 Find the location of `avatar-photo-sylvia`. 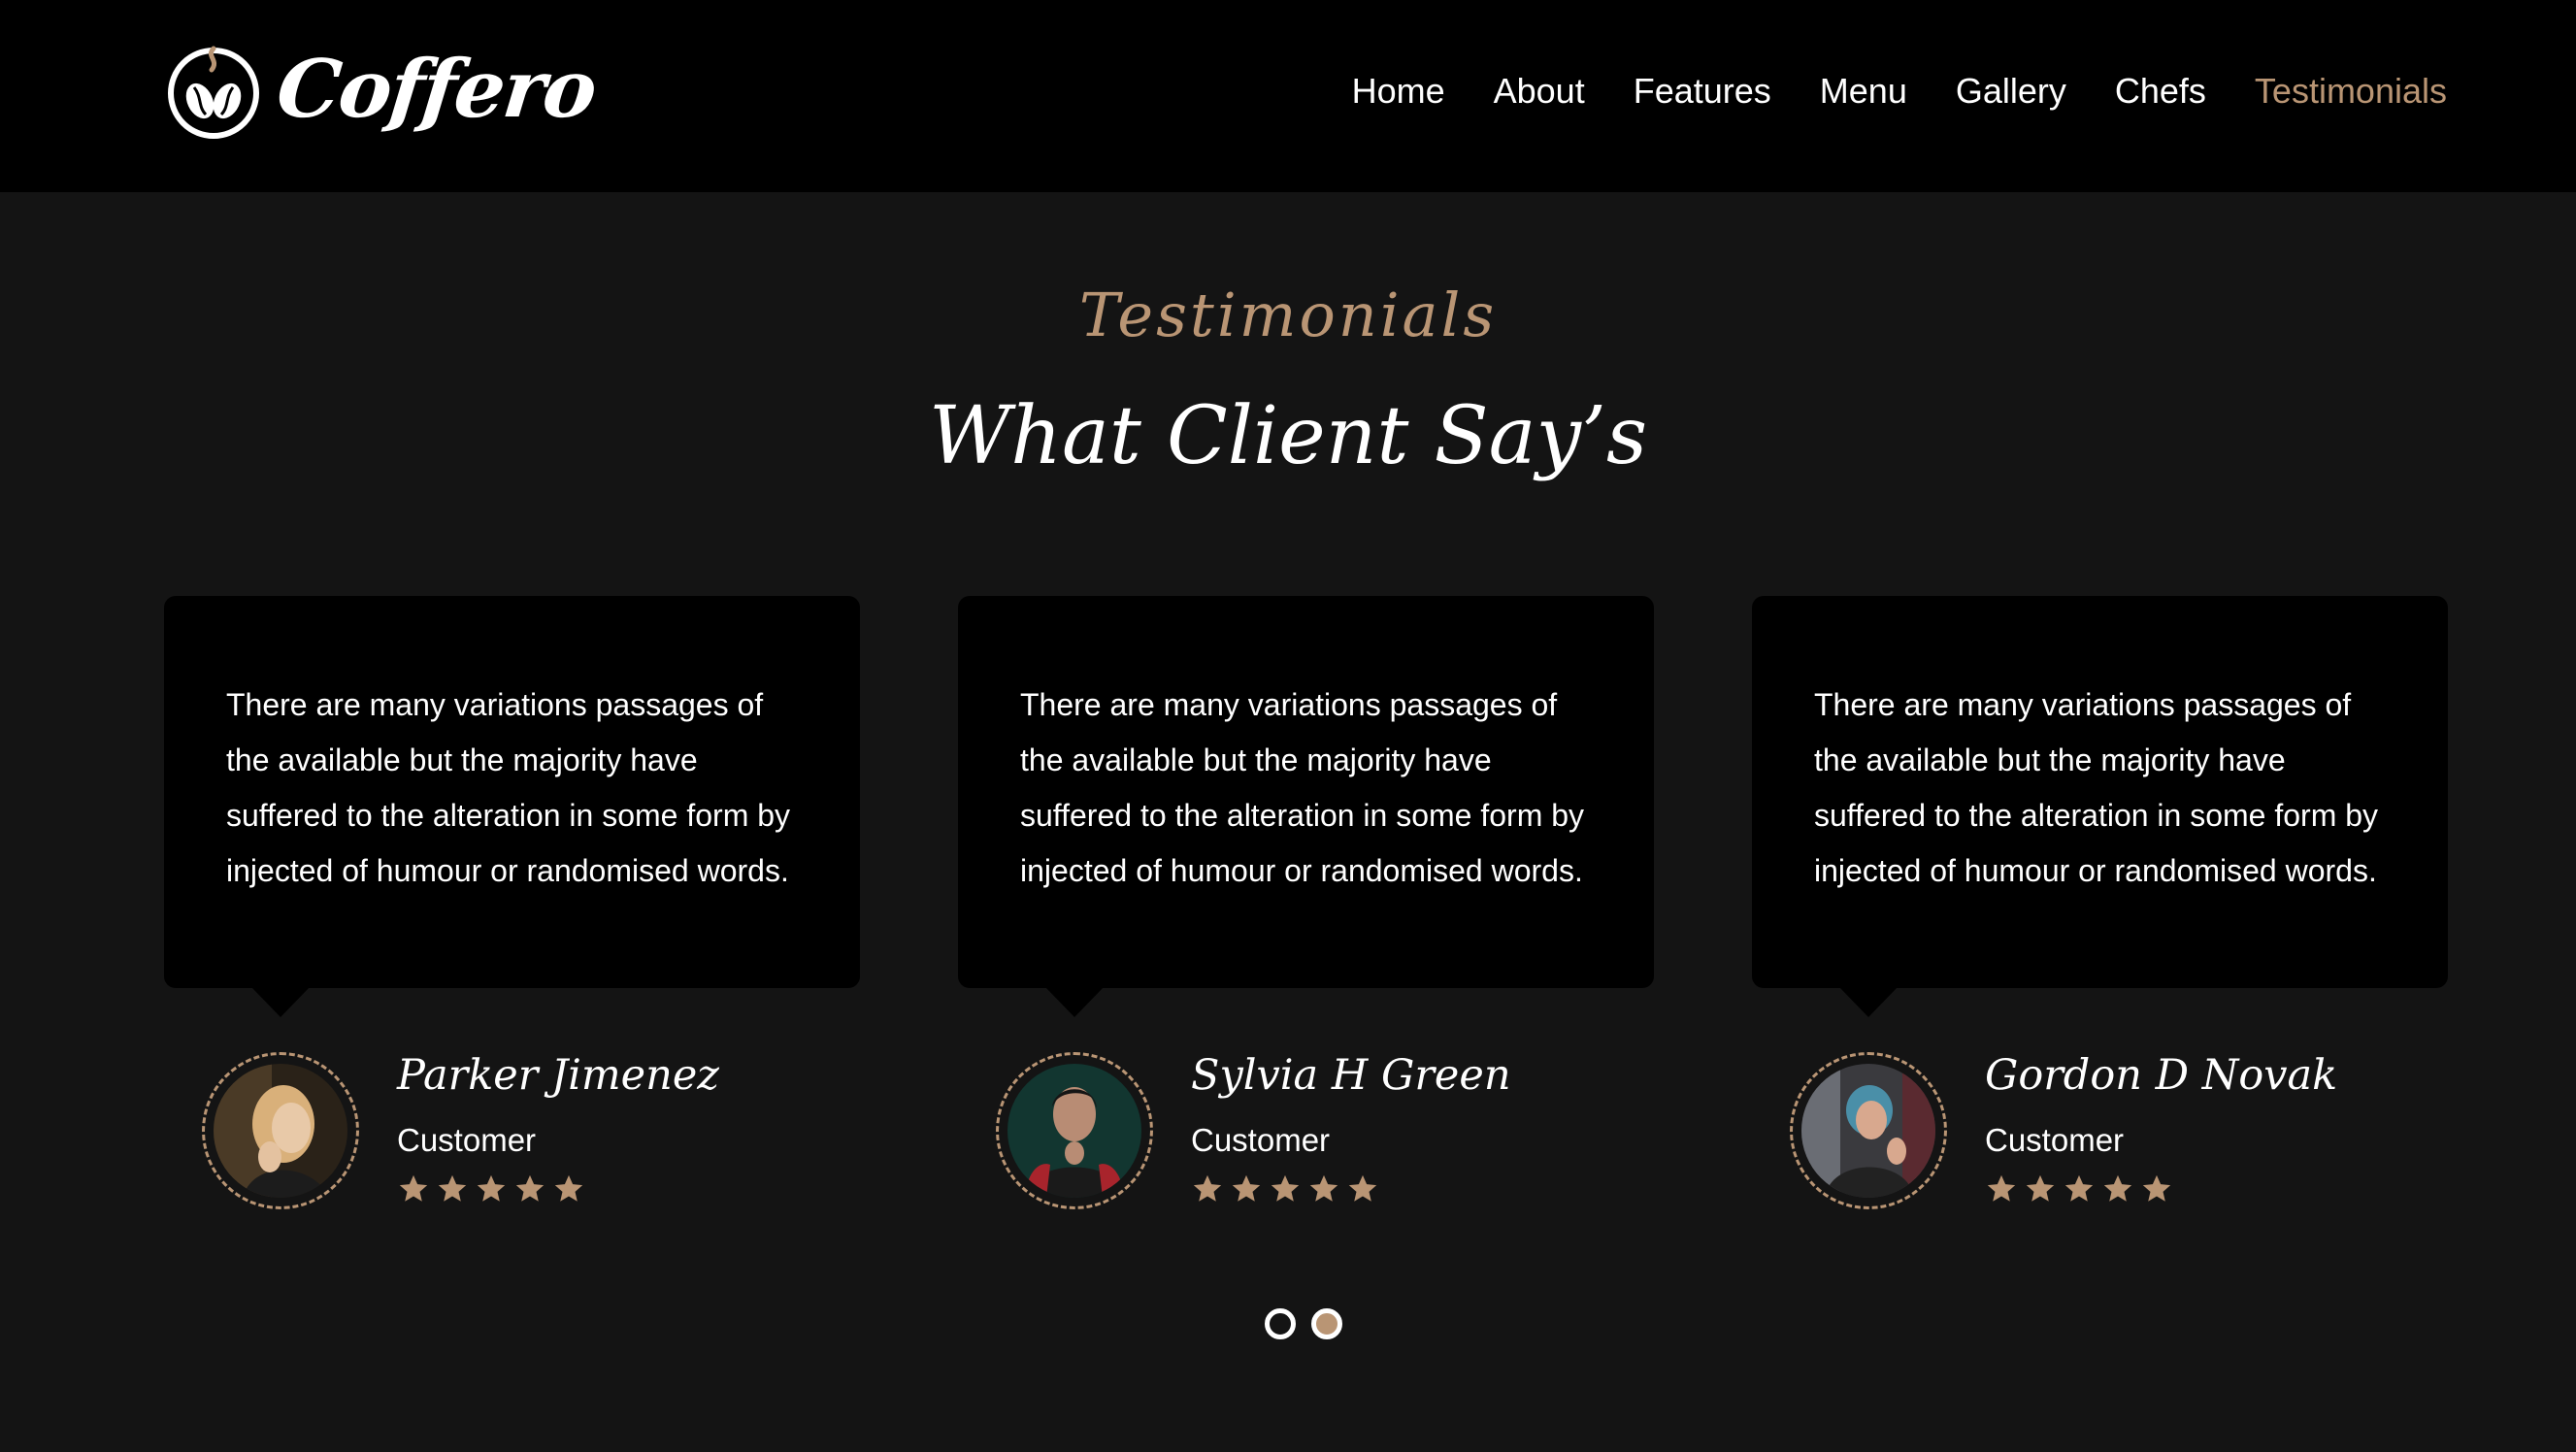

avatar-photo-sylvia is located at coordinates (1074, 1131).